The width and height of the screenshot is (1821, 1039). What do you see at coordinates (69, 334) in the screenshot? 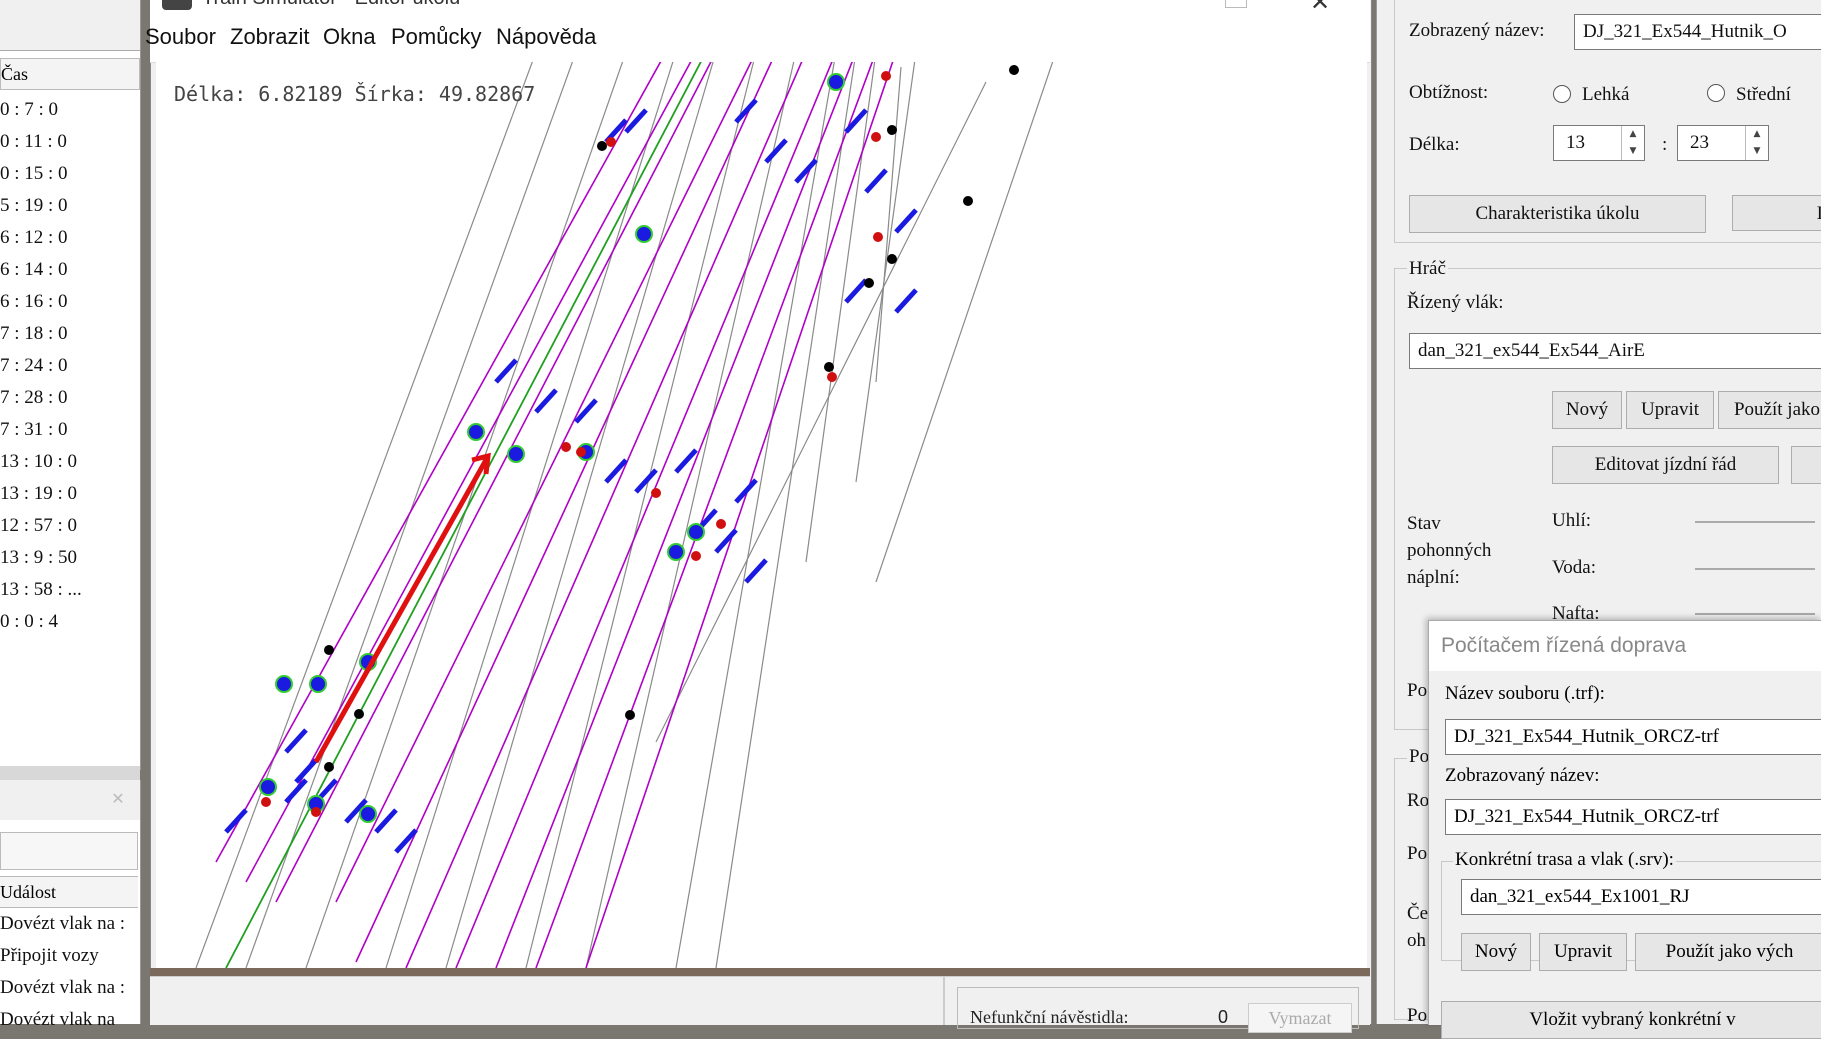
I see `time-list-item: 7 : 18 : 0` at bounding box center [69, 334].